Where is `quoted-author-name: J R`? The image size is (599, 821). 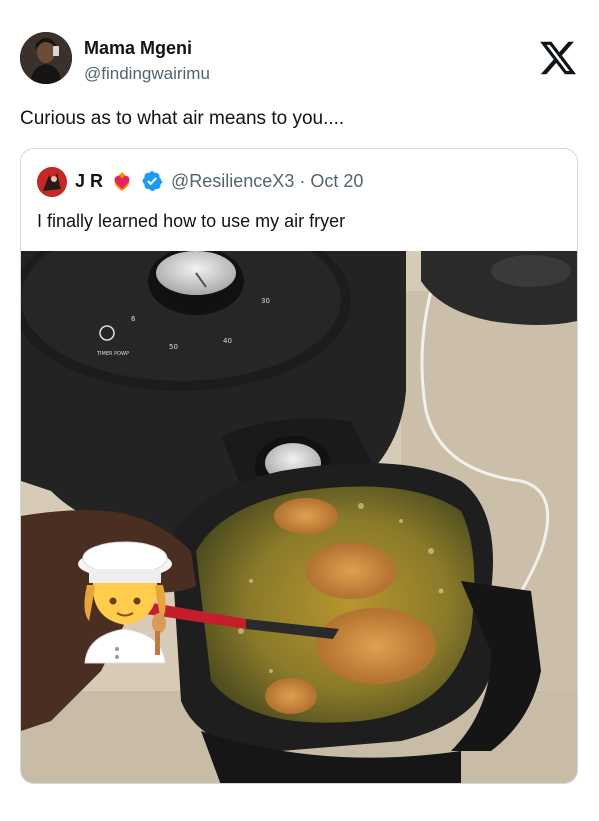 quoted-author-name: J R is located at coordinates (89, 181).